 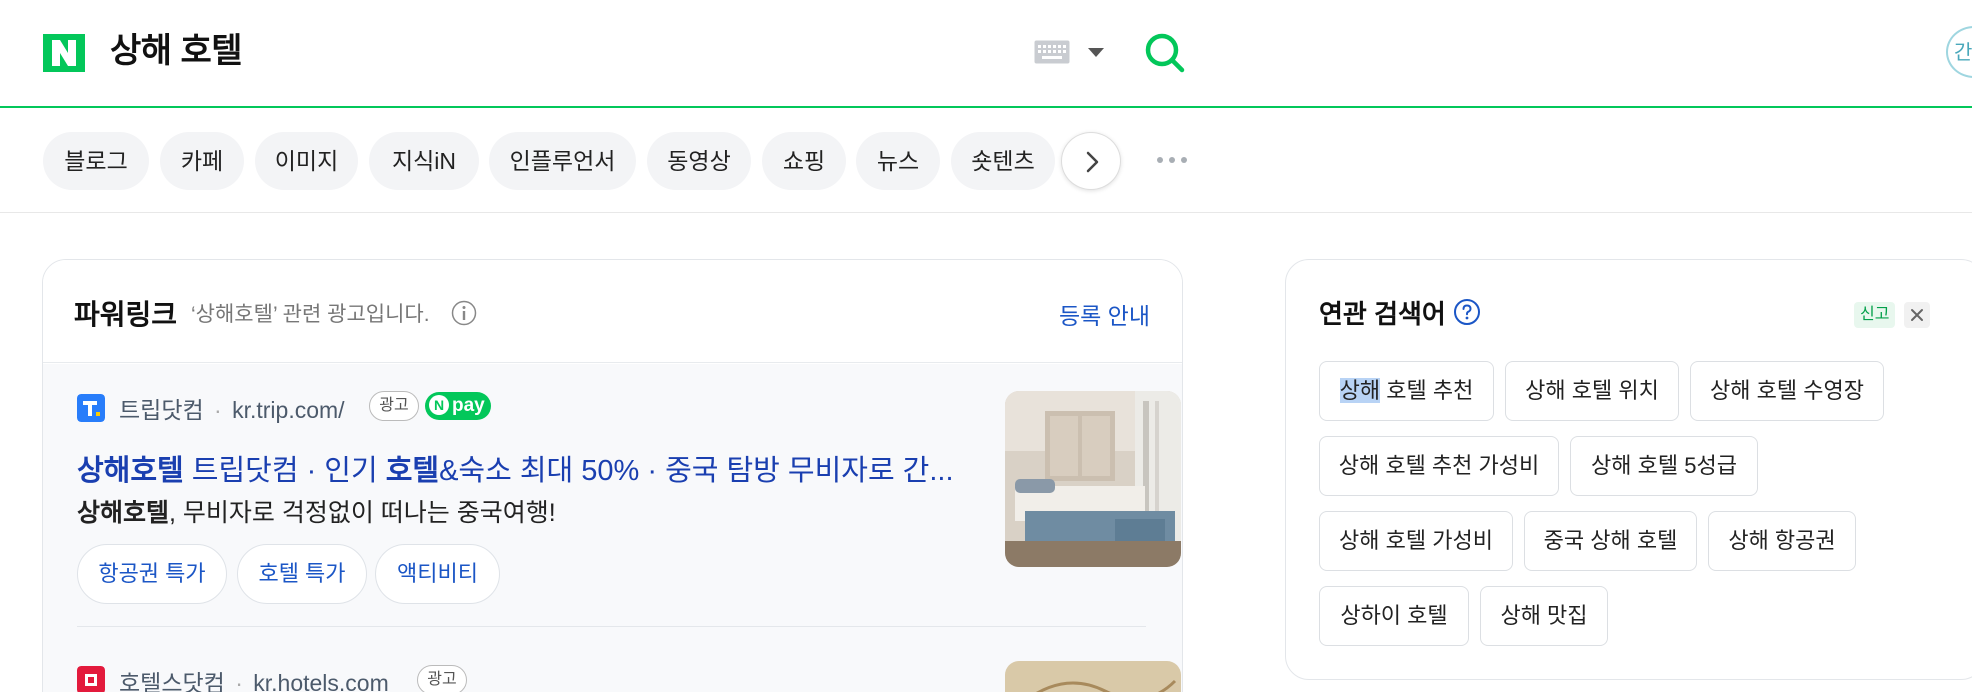 I want to click on close-icon, so click(x=1917, y=315).